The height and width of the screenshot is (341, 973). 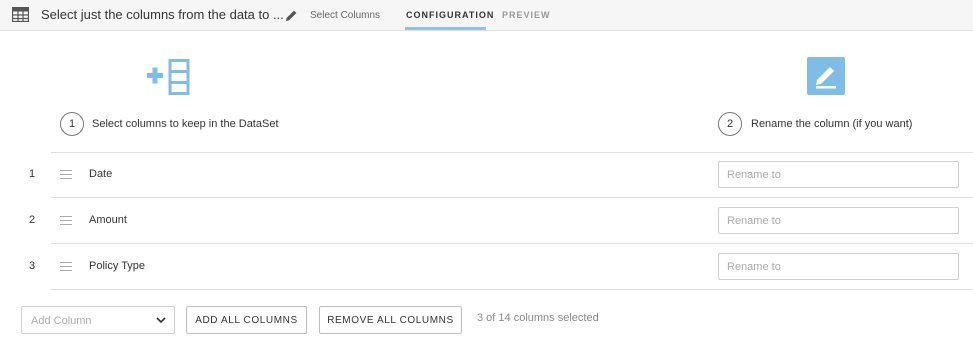 I want to click on remove-all-columns-button: REMOVE ALL COLUMNS, so click(x=390, y=320).